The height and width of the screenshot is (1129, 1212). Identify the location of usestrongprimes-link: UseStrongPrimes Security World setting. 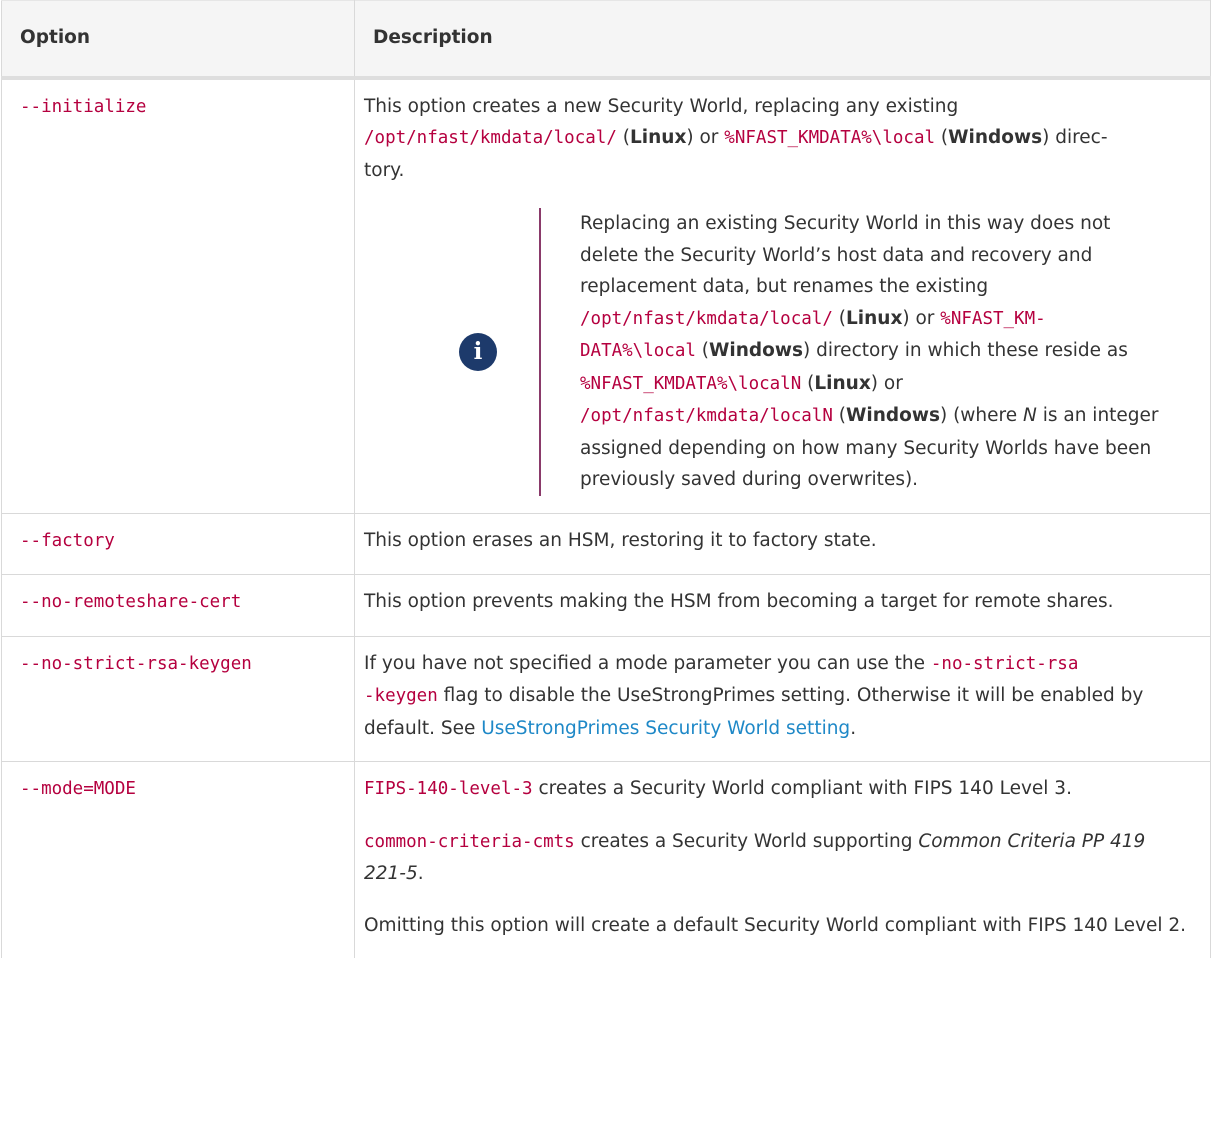
(665, 728).